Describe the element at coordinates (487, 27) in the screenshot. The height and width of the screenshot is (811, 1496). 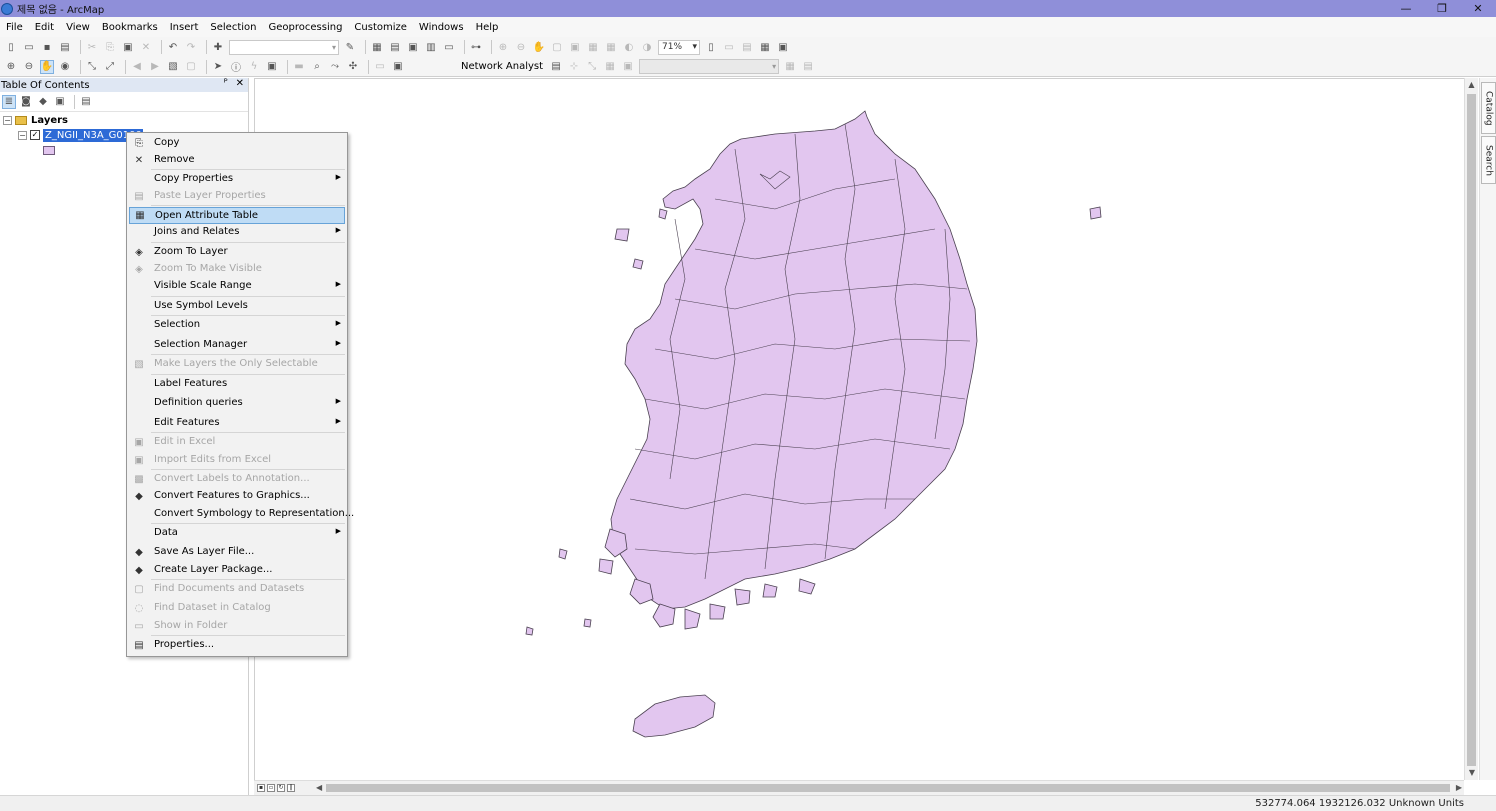
I see `menu-help: Help` at that location.